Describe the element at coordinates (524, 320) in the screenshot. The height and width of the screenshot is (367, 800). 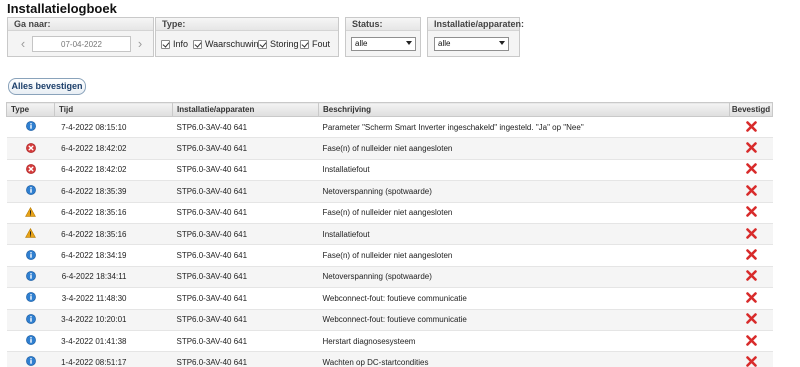
I see `description-cell: Webconnect-fout: foutieve communicatie` at that location.